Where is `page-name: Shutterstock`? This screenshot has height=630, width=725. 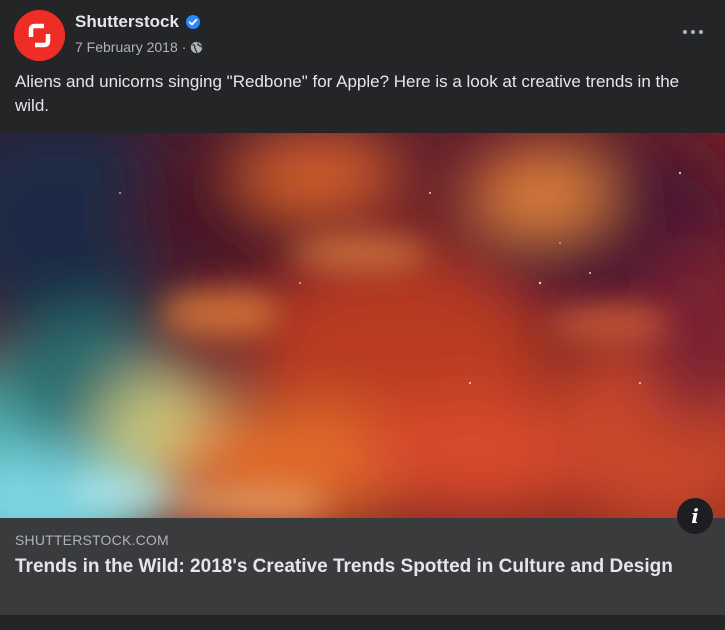 page-name: Shutterstock is located at coordinates (127, 22).